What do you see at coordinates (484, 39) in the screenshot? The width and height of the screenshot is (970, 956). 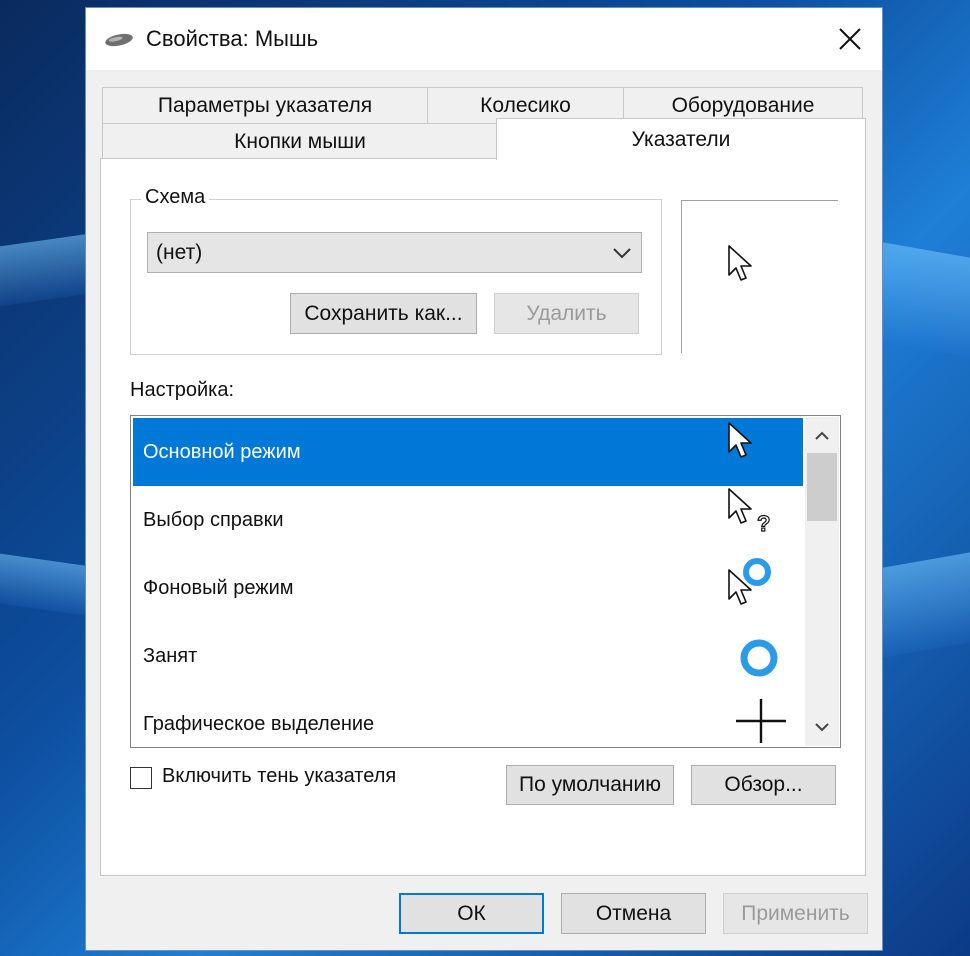 I see `title-bar: Свойства: Мышь` at bounding box center [484, 39].